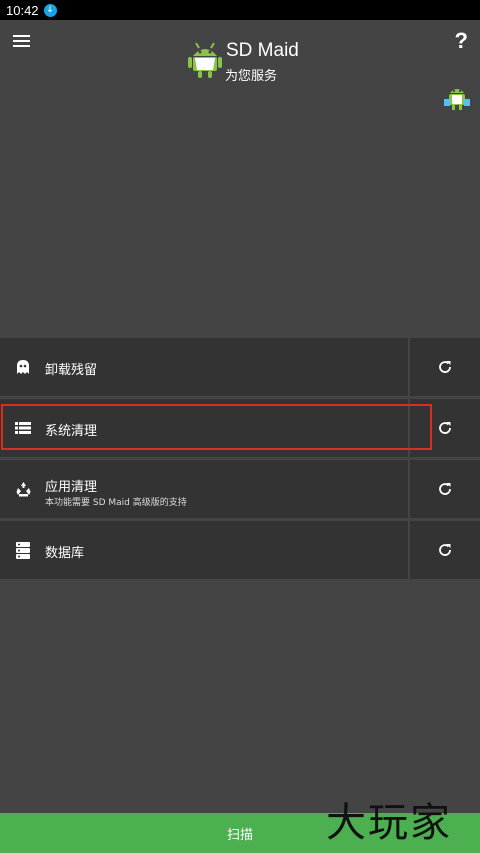  Describe the element at coordinates (71, 370) in the screenshot. I see `tool-label: 卸载残留` at that location.